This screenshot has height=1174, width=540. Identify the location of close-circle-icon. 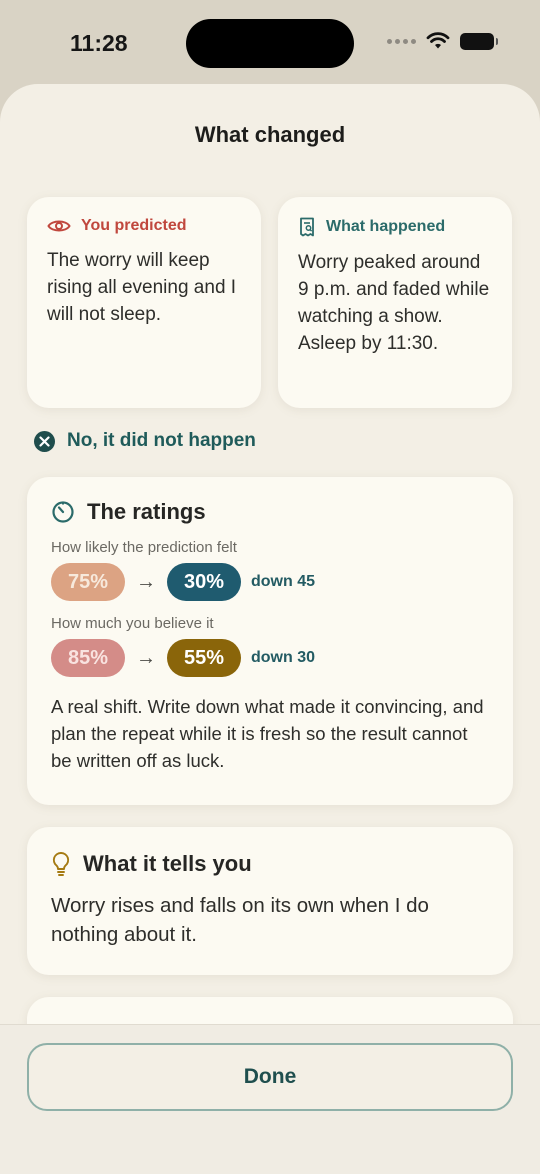
(44, 441).